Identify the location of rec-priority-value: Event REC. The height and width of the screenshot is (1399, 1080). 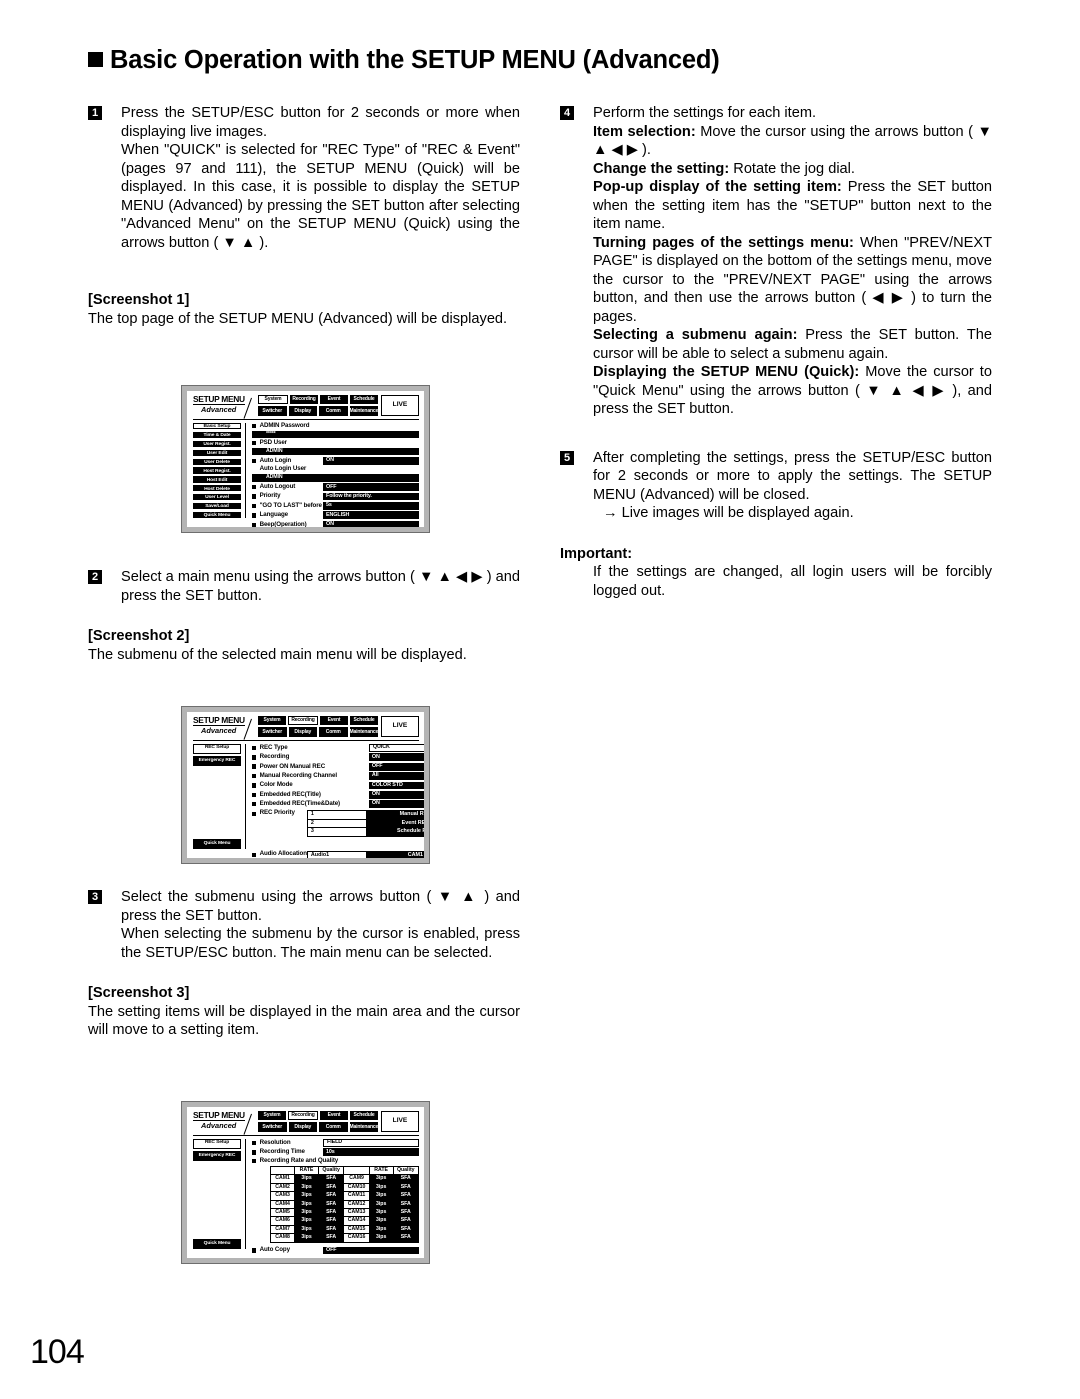
(394, 823).